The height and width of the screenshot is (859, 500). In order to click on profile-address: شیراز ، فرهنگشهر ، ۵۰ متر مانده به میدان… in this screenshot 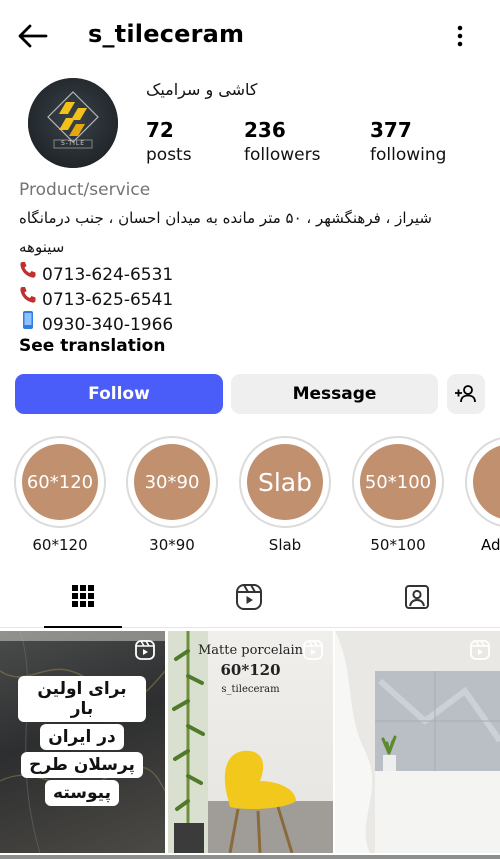, I will do `click(231, 233)`.